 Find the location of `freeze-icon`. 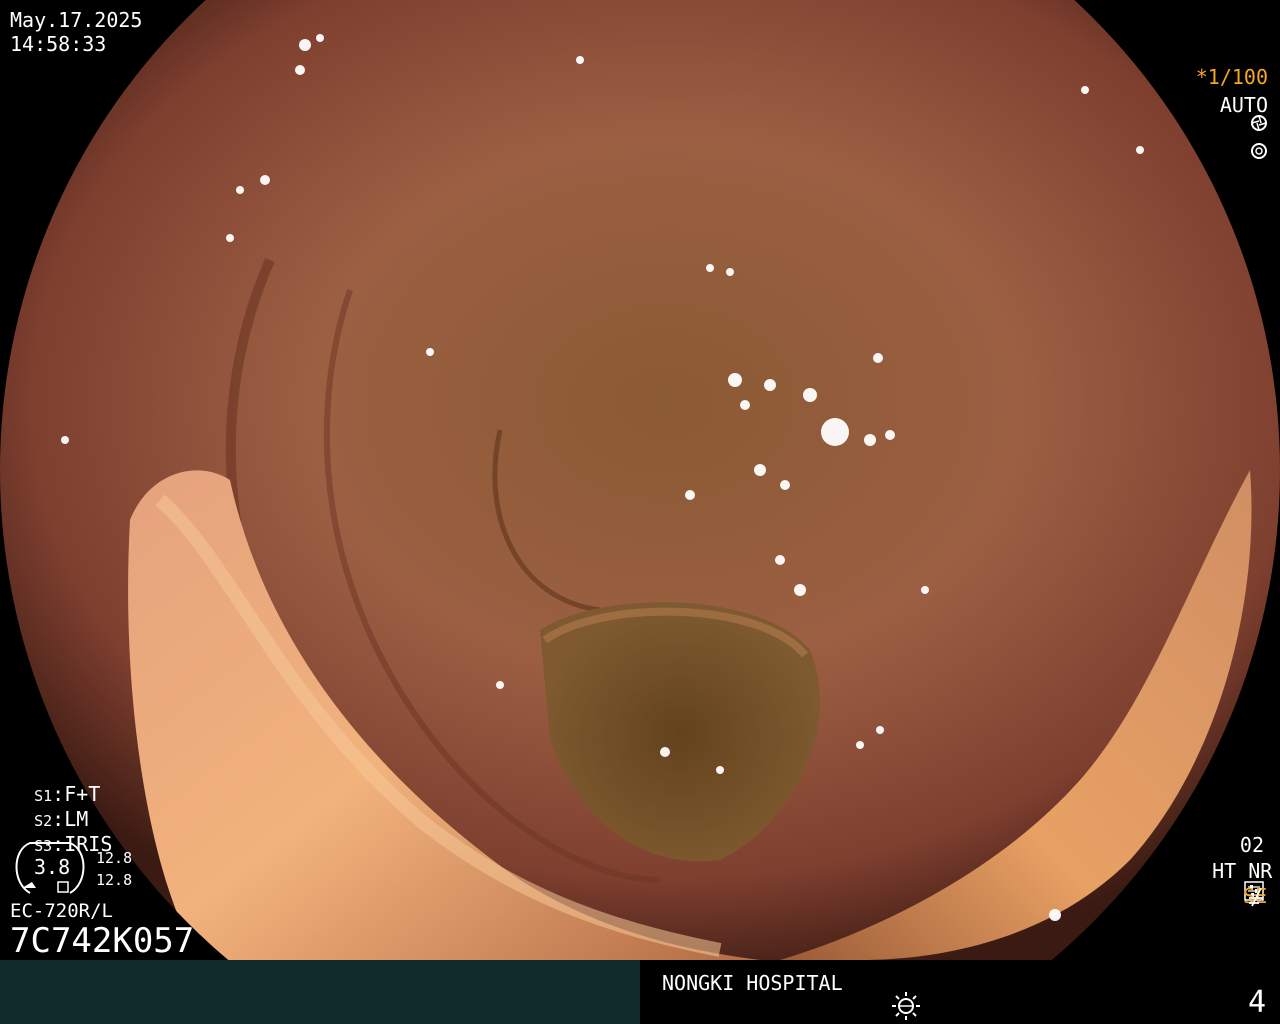

freeze-icon is located at coordinates (1256, 899).